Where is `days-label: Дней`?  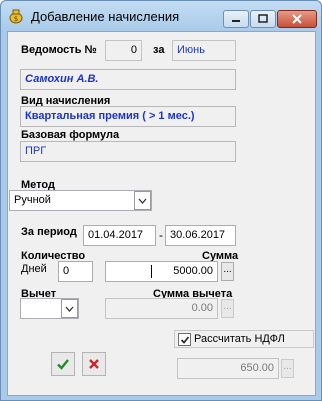
days-label: Дней is located at coordinates (34, 269).